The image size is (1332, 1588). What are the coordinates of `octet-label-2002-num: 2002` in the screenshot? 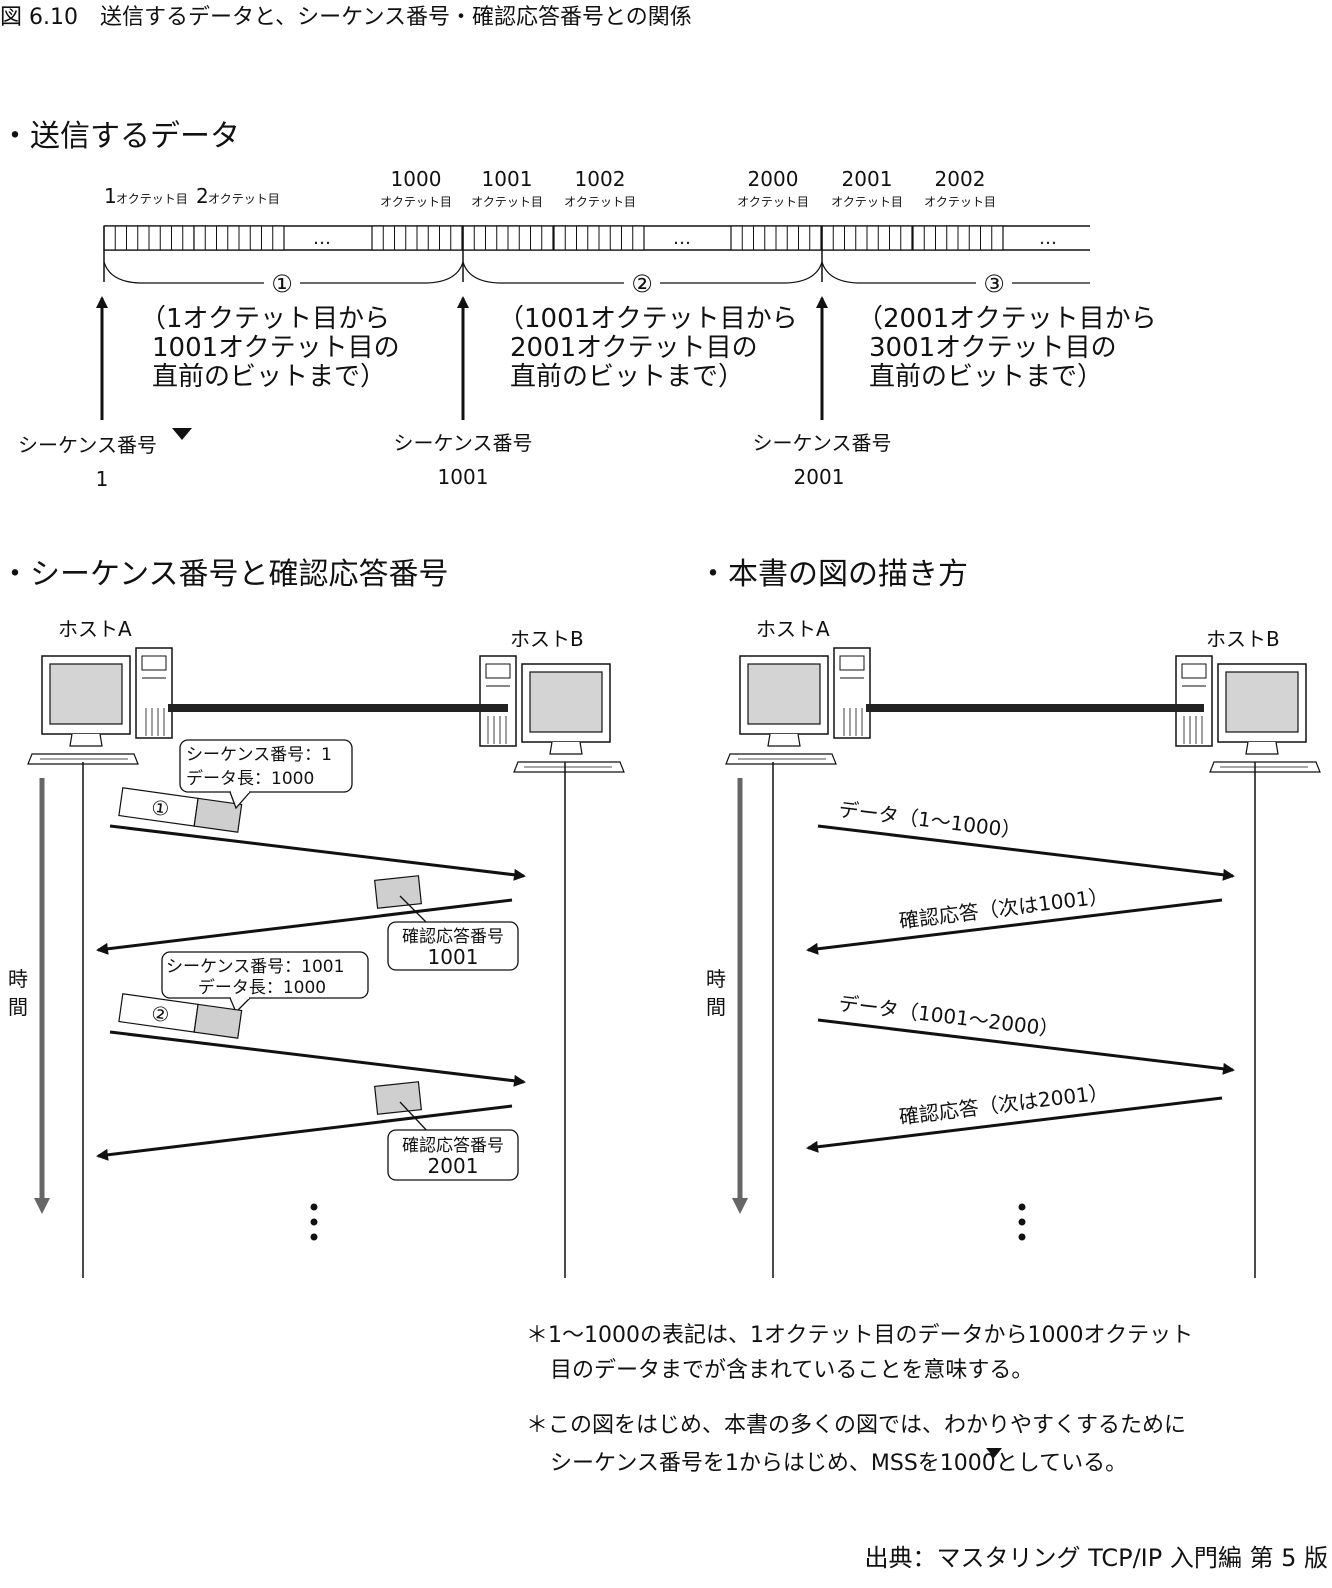 It's located at (960, 179).